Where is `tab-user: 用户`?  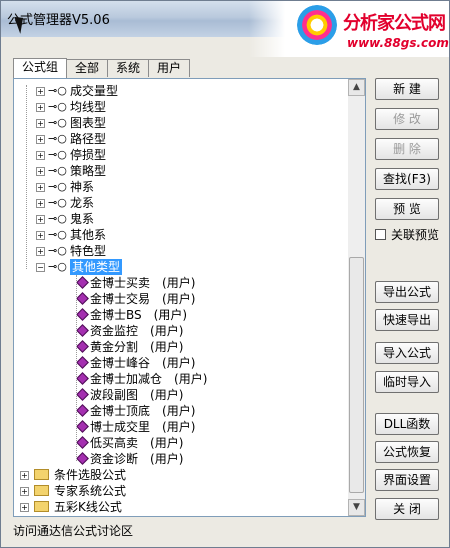 tab-user: 用户 is located at coordinates (169, 68).